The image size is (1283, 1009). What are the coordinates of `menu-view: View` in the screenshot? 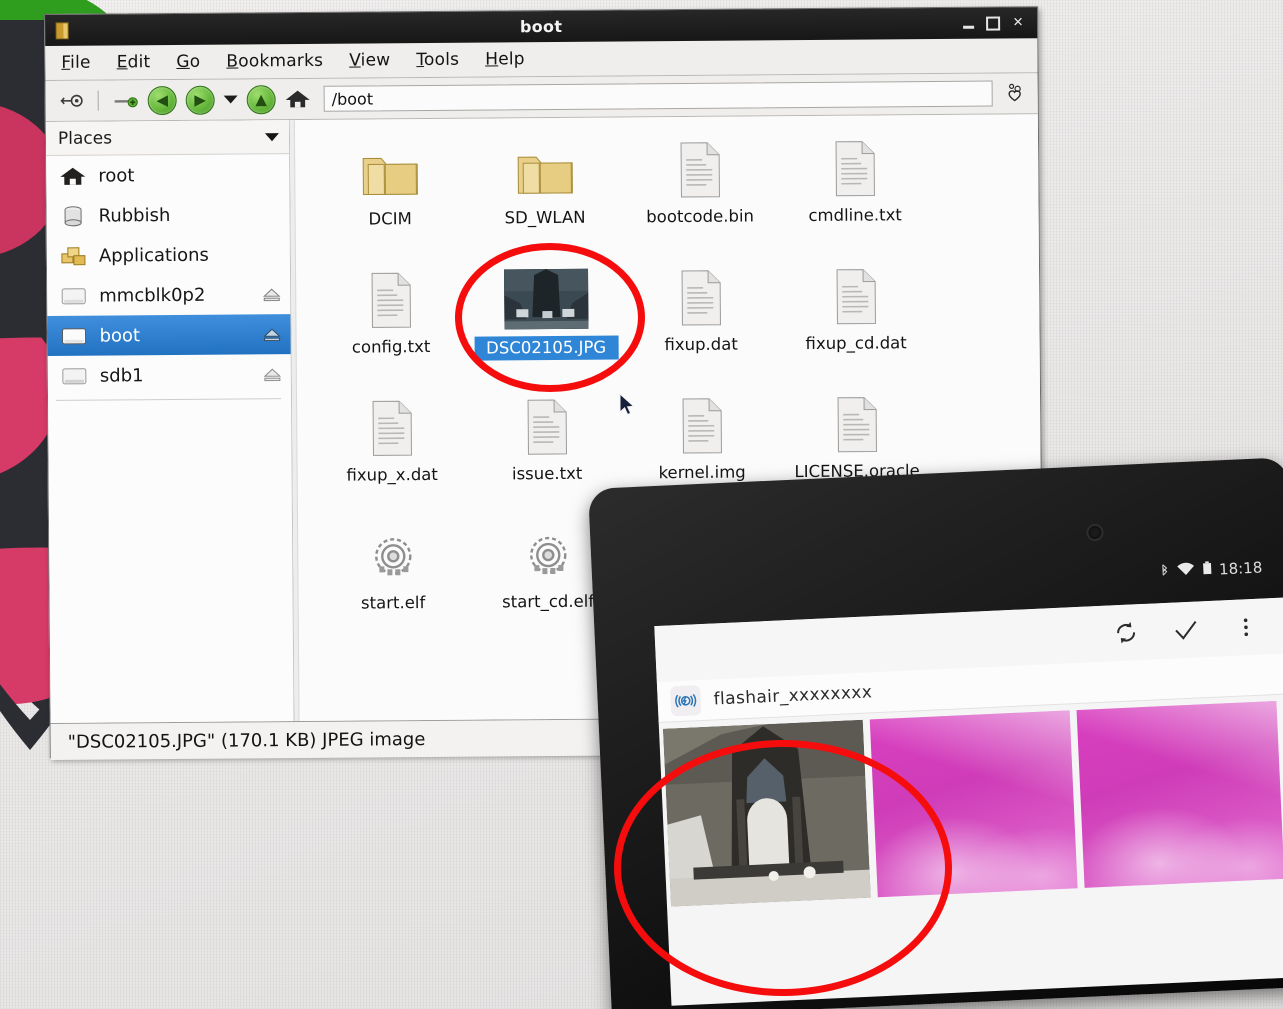 It's located at (369, 60).